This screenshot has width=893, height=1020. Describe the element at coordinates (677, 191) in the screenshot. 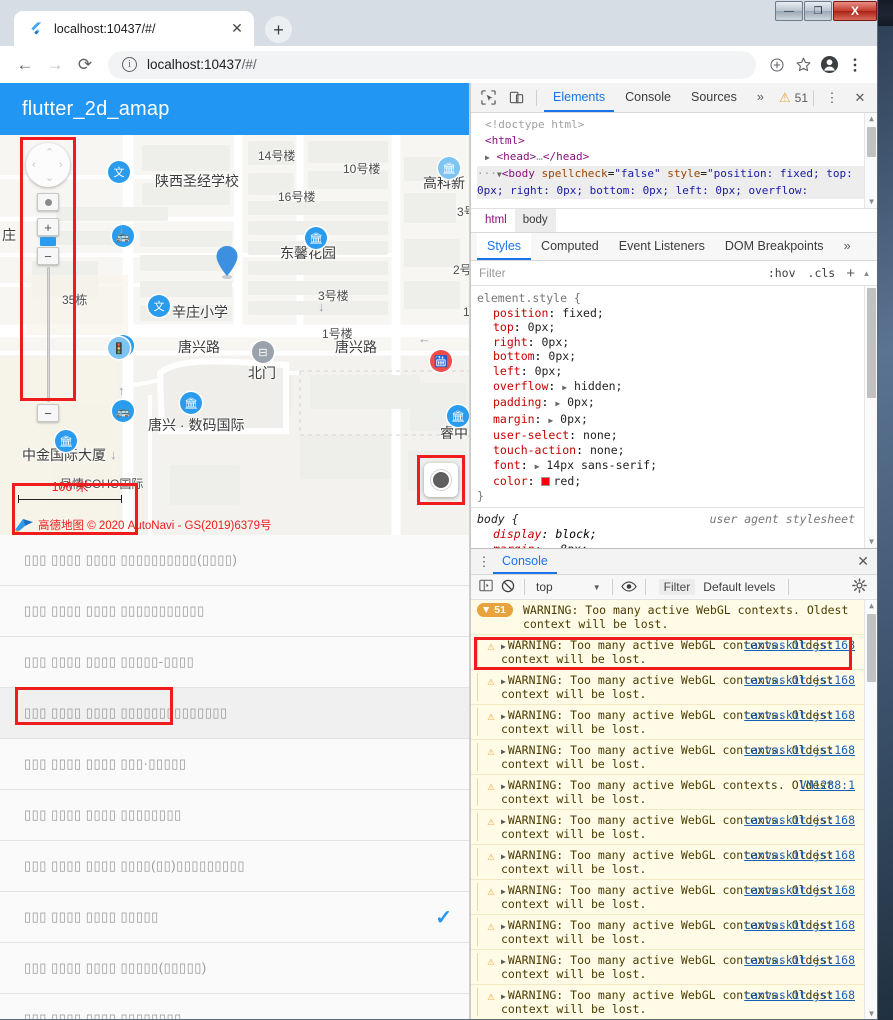

I see `dom-tree-line: 0px; right: 0px; bottom: 0px; left` at that location.